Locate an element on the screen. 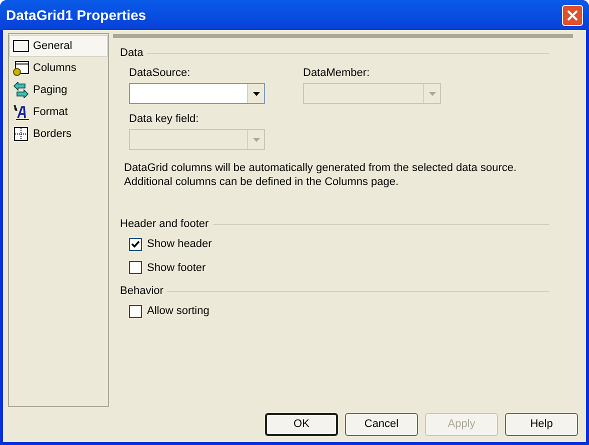  arrows-icon is located at coordinates (21, 90).